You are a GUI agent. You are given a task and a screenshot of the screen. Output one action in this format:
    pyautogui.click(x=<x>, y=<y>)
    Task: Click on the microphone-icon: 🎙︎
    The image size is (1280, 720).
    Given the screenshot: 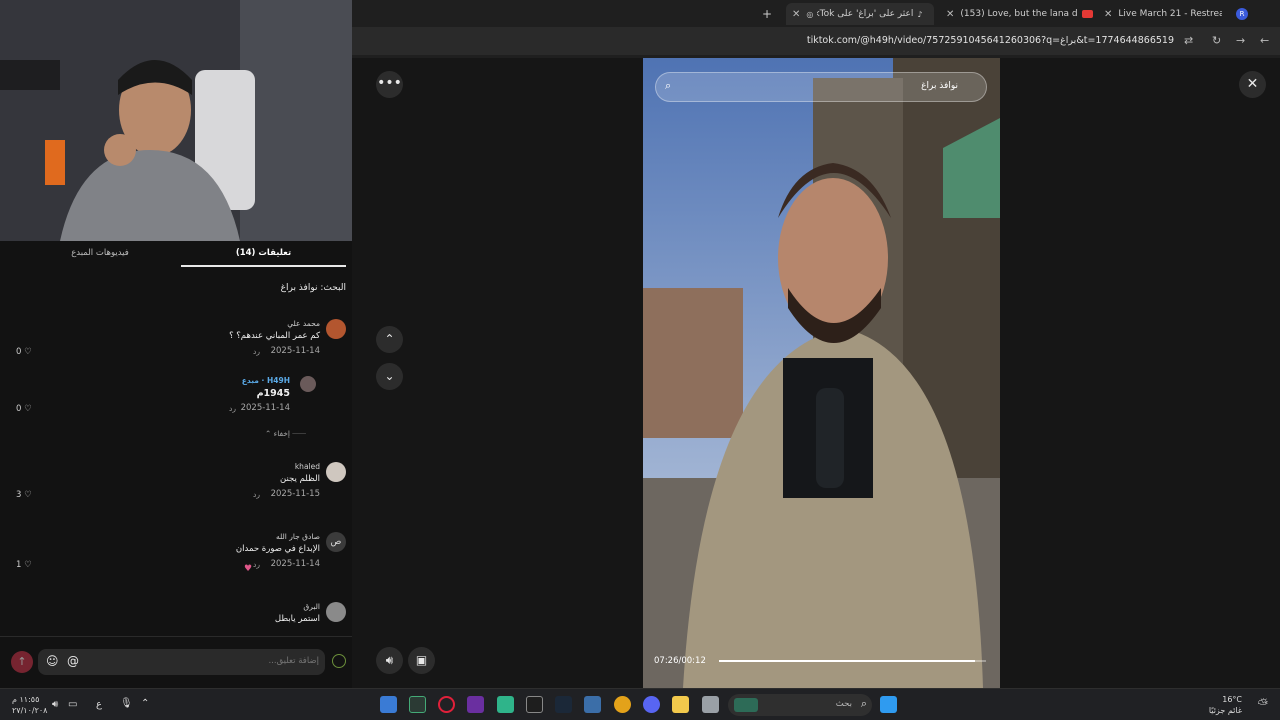 What is the action you would take?
    pyautogui.click(x=126, y=703)
    